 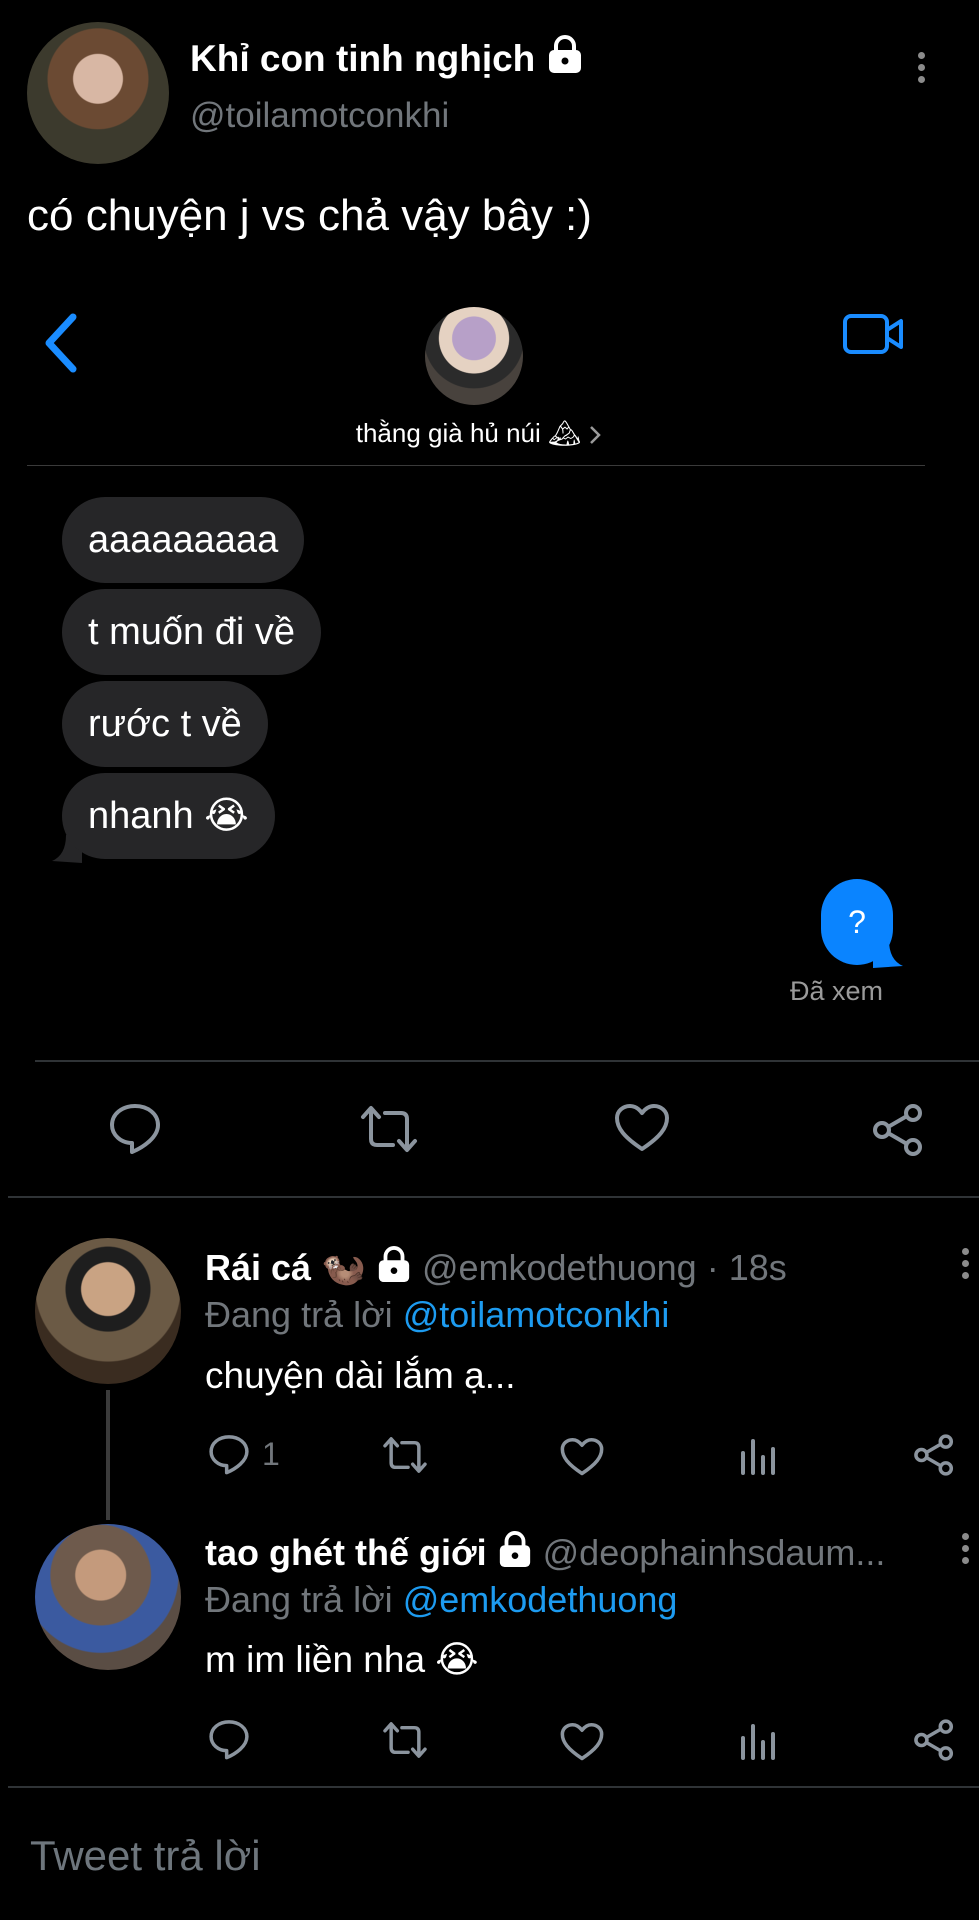 I want to click on replying-to-handle: @emkodethuong, so click(x=540, y=1599).